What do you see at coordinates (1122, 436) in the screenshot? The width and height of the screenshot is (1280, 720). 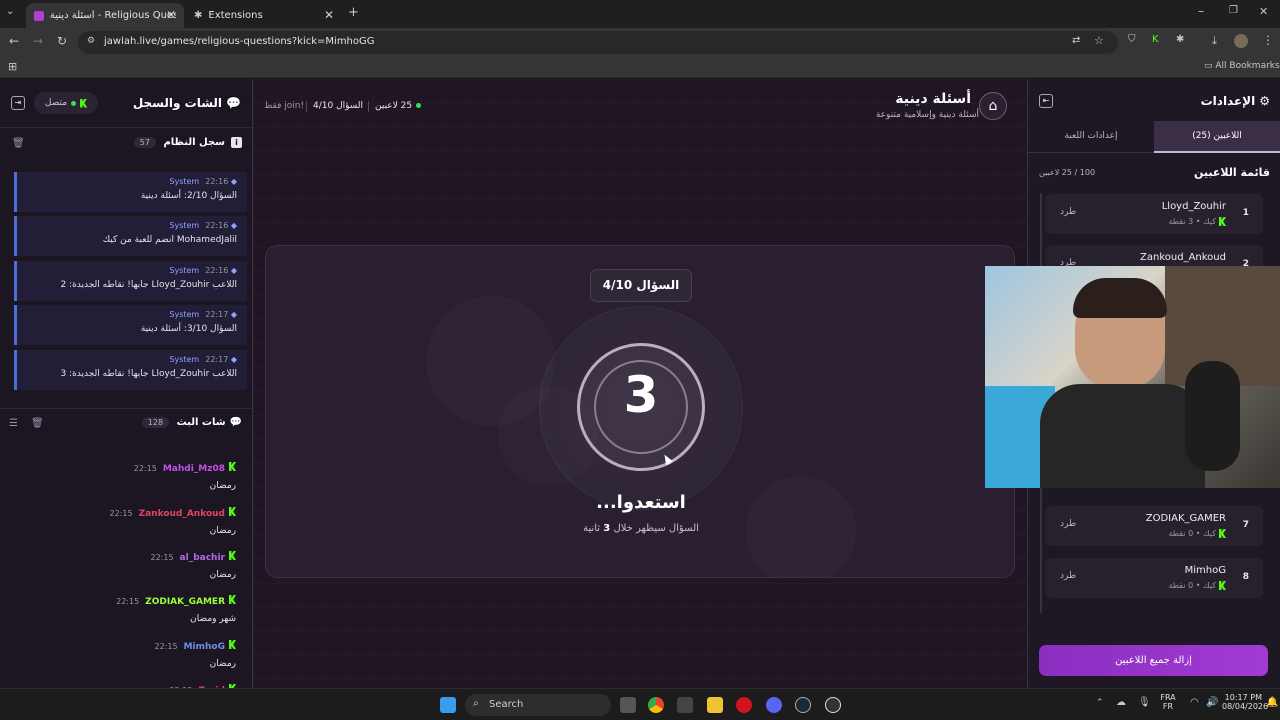 I see `webcam-person-shirt` at bounding box center [1122, 436].